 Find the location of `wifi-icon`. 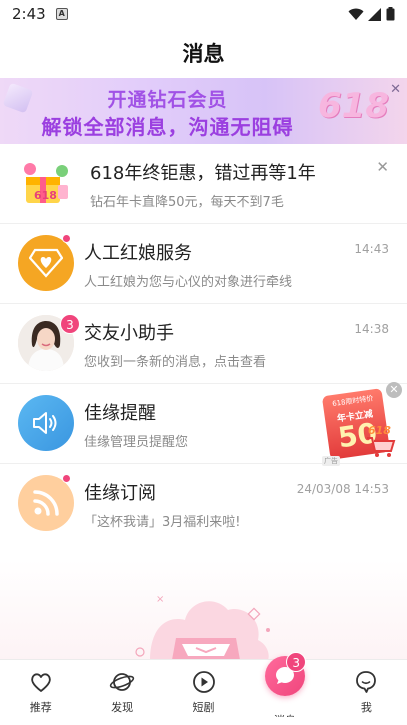

wifi-icon is located at coordinates (356, 14).